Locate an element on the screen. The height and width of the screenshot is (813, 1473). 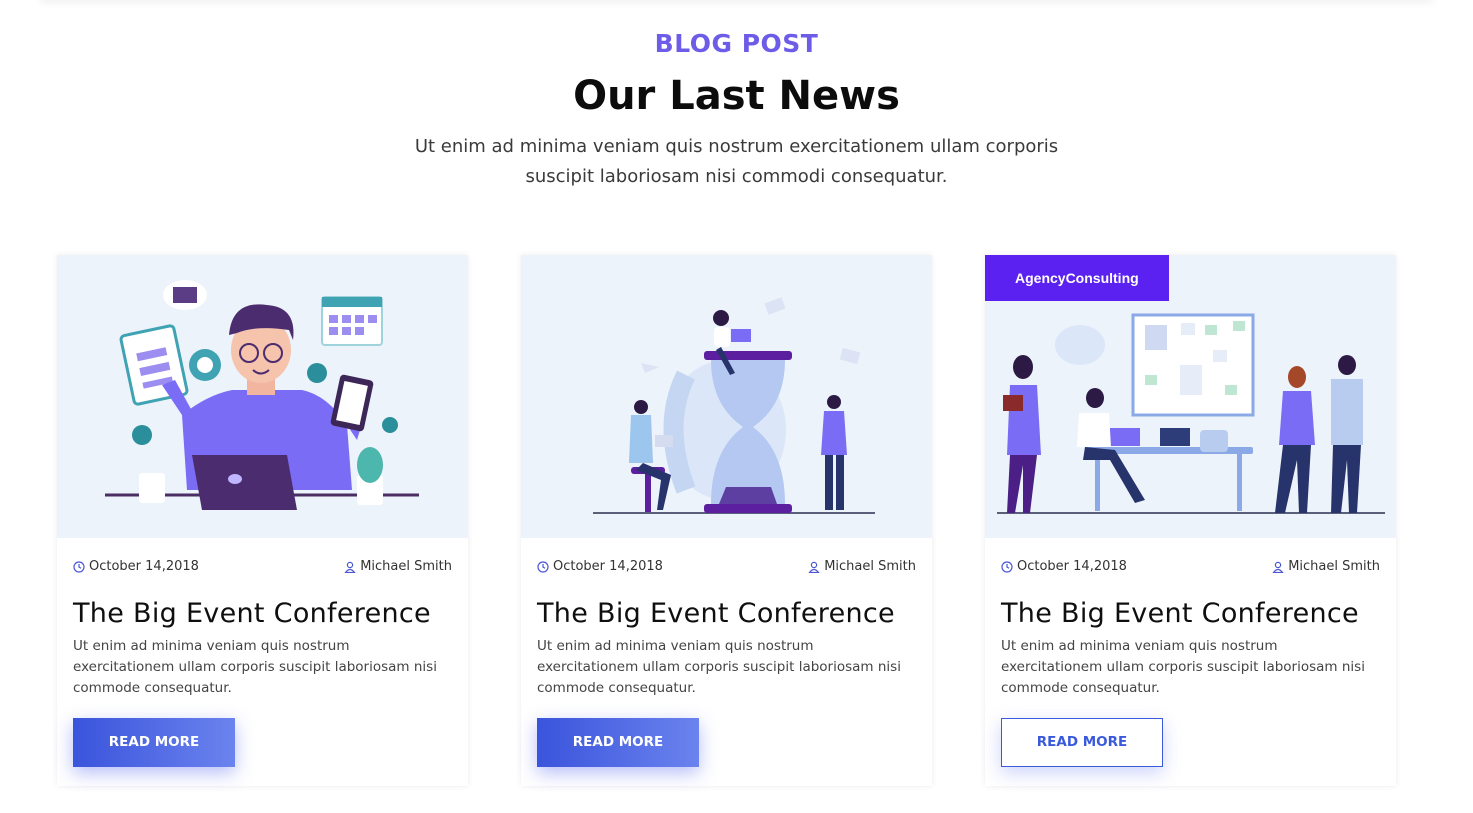
section-title: Our Last News is located at coordinates (736, 96).